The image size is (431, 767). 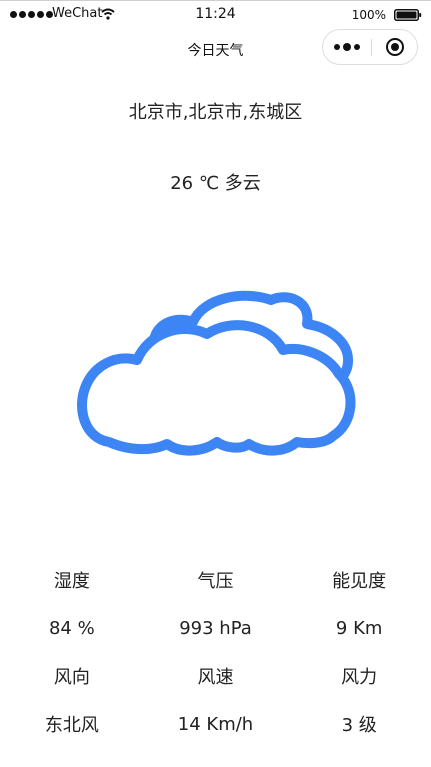 I want to click on battery-percent: 100%, so click(x=368, y=15).